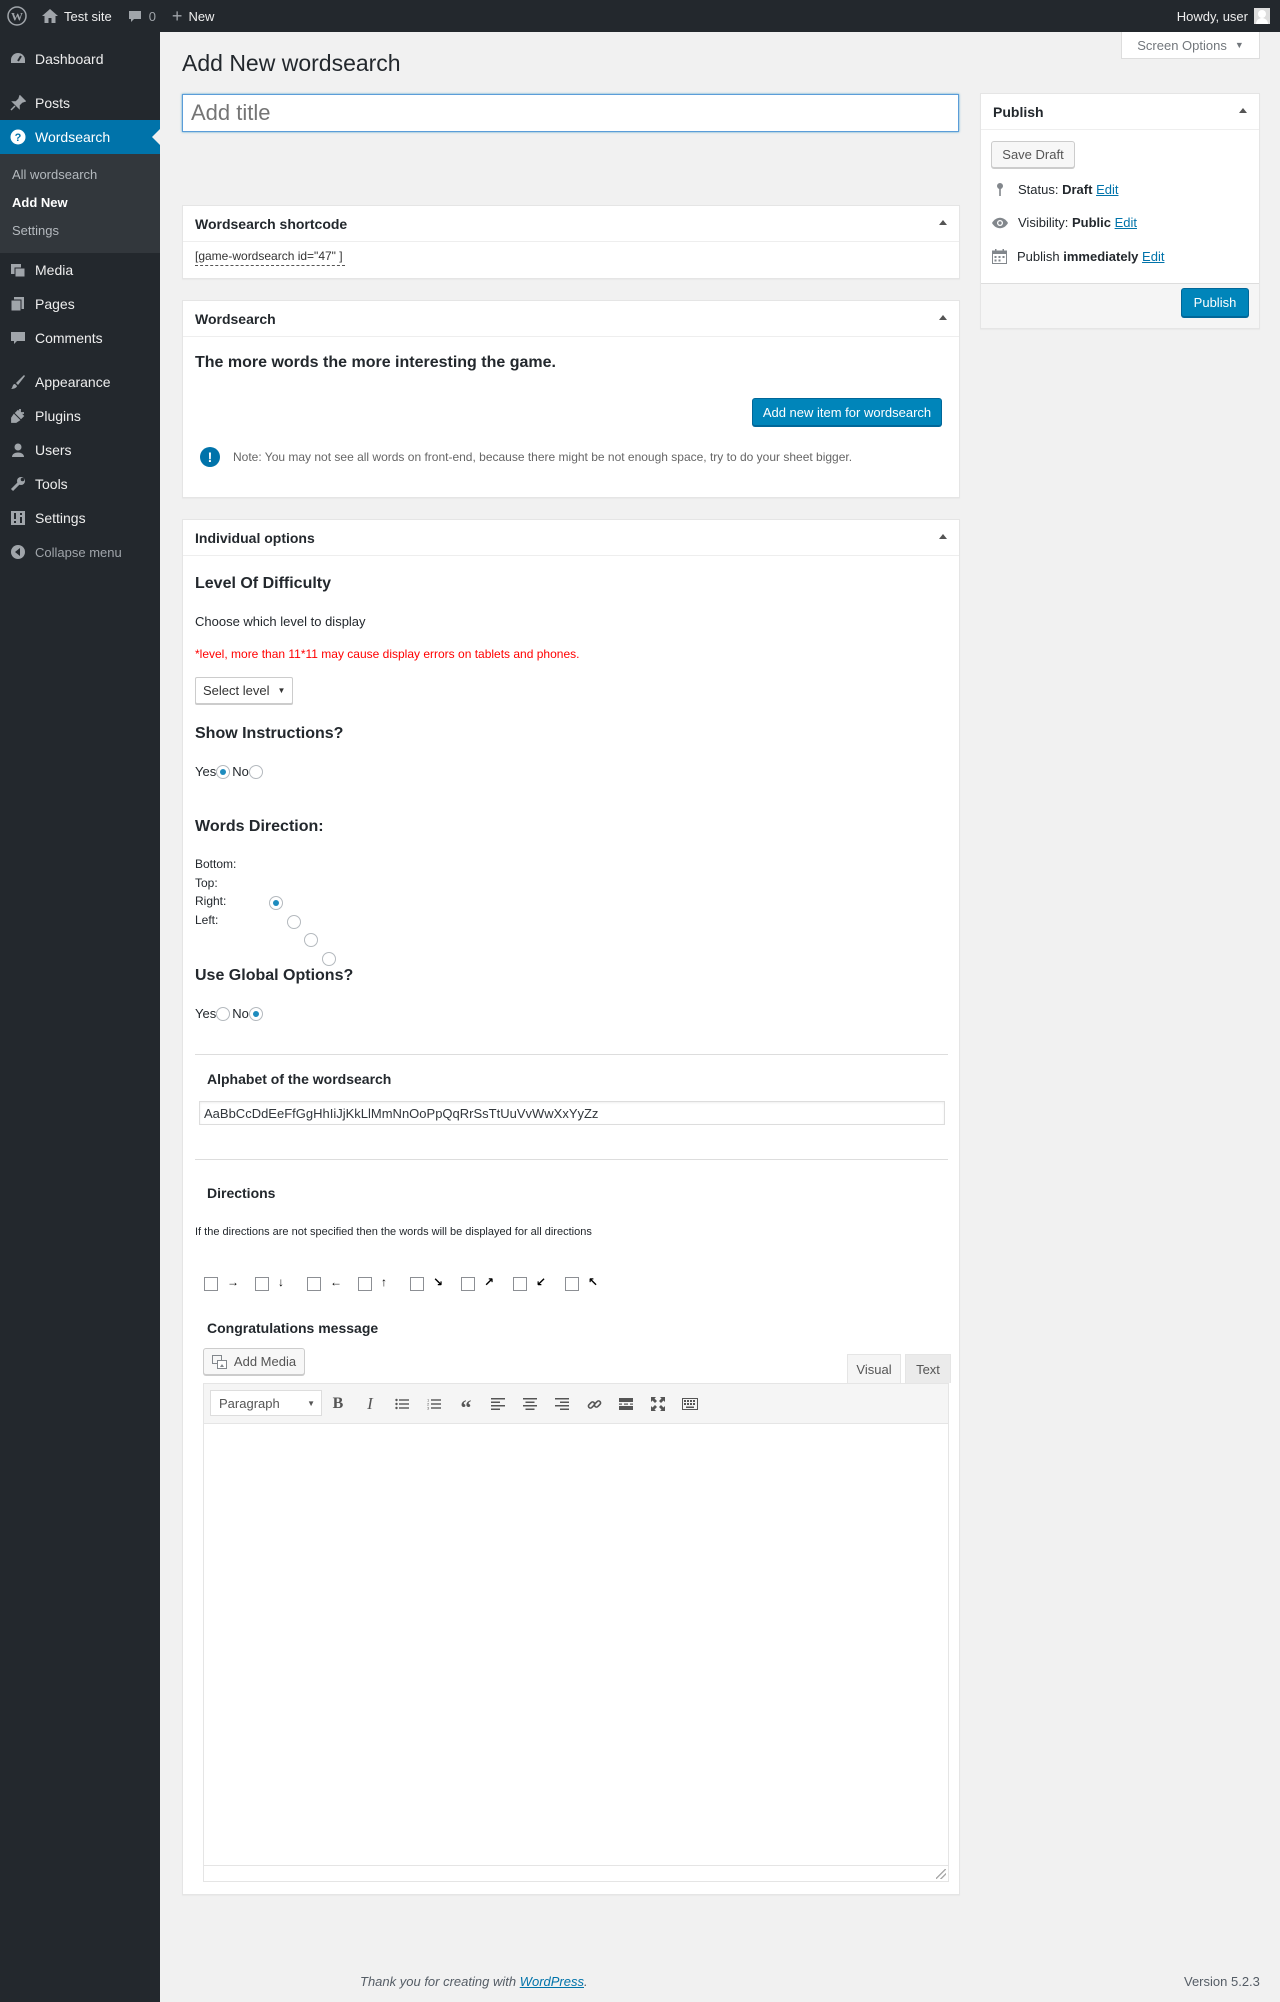 The image size is (1280, 2002). What do you see at coordinates (77, 16) in the screenshot?
I see `site-name-link: Test site` at bounding box center [77, 16].